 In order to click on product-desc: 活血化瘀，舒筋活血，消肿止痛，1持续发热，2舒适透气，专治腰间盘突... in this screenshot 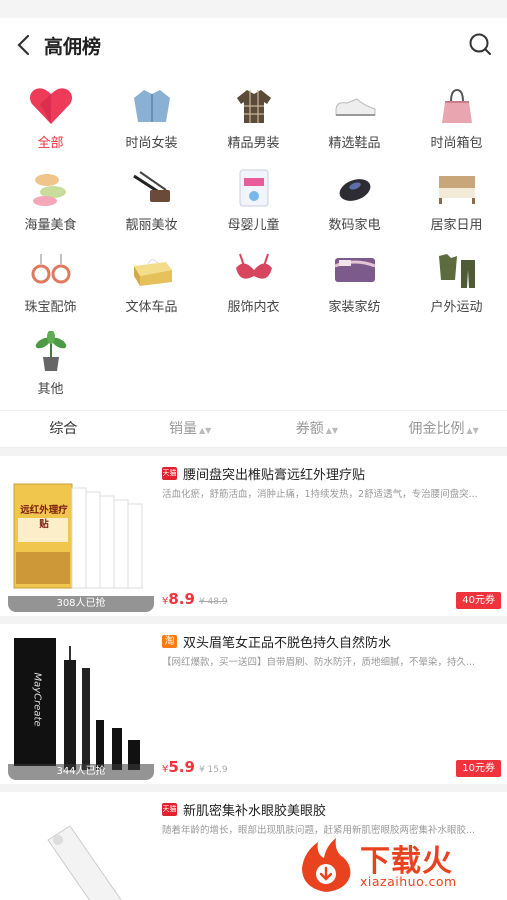, I will do `click(320, 494)`.